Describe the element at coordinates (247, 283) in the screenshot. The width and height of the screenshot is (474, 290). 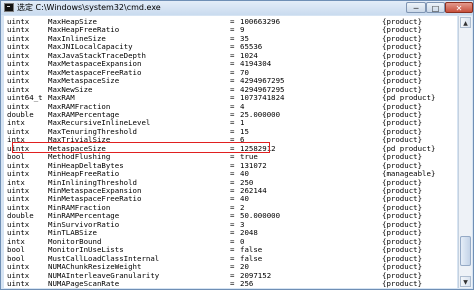
I see `flag-value: 256` at that location.